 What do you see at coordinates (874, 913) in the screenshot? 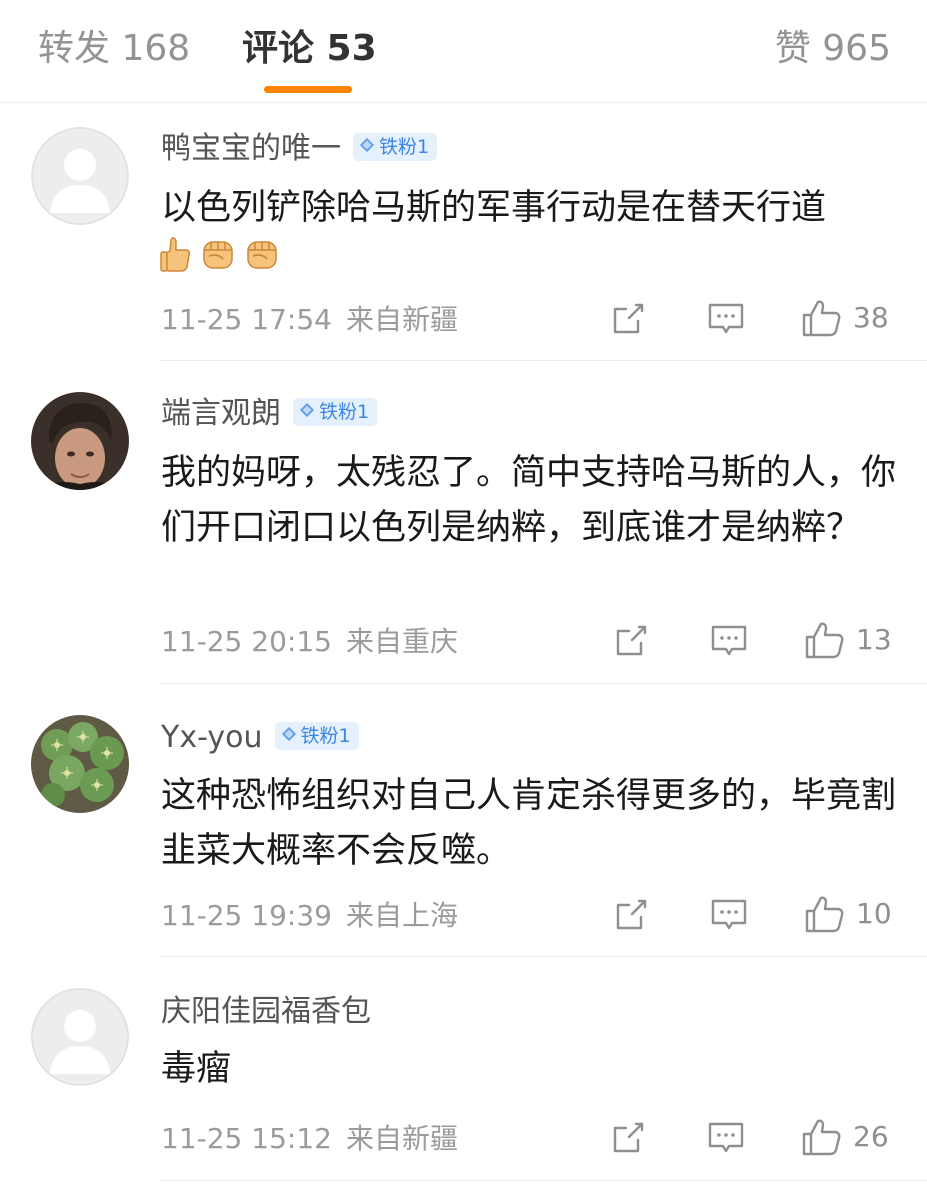
I see `like-count: 10` at bounding box center [874, 913].